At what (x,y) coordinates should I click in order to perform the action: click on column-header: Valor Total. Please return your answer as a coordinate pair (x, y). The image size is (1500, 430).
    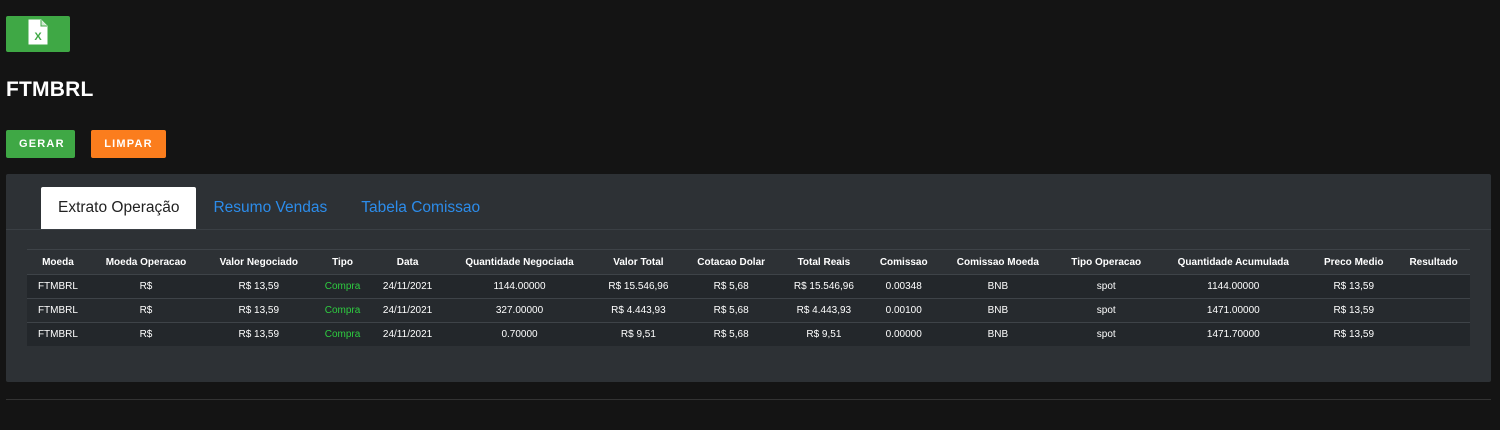
    Looking at the image, I should click on (638, 262).